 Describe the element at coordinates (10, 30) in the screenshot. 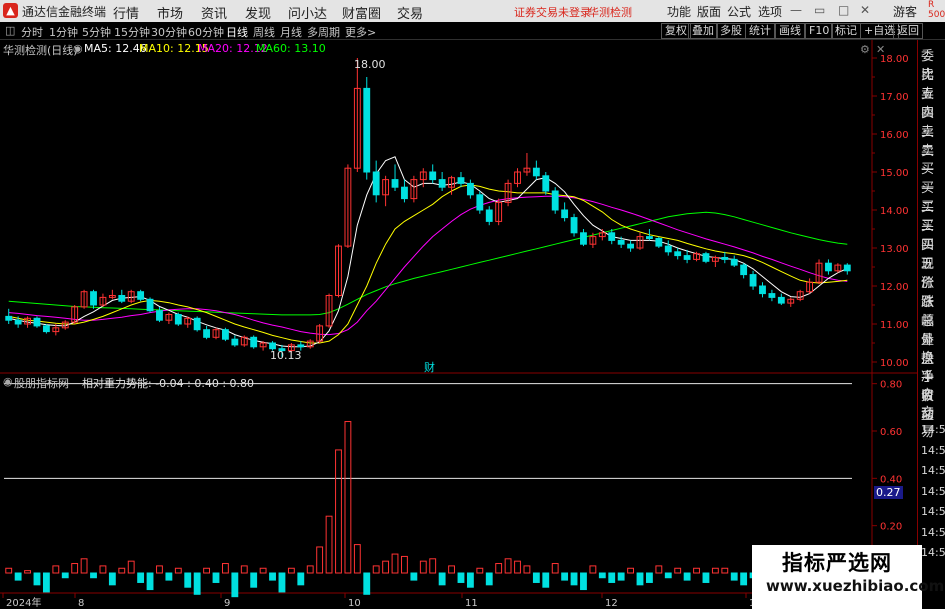

I see `toolbar-grip-icon: ◫` at that location.